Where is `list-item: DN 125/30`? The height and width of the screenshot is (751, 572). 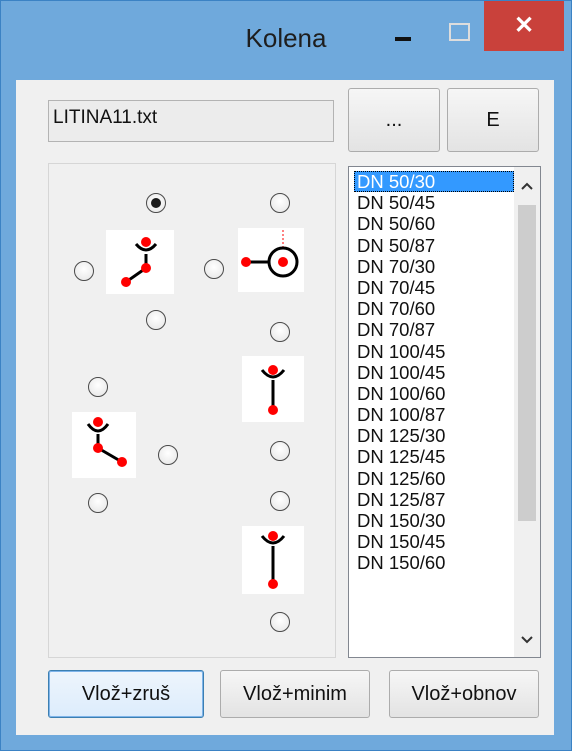
list-item: DN 125/30 is located at coordinates (434, 435).